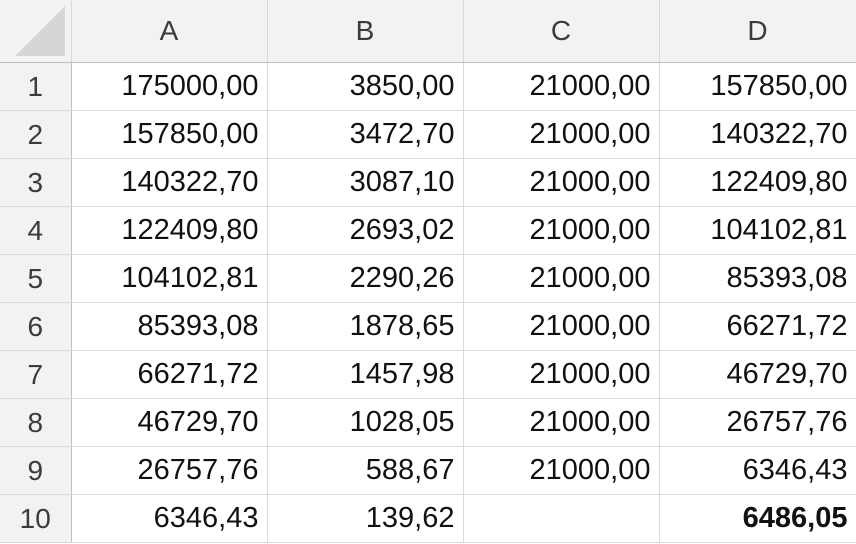 Image resolution: width=856 pixels, height=544 pixels. What do you see at coordinates (757, 518) in the screenshot?
I see `cell-d10: 6486,05` at bounding box center [757, 518].